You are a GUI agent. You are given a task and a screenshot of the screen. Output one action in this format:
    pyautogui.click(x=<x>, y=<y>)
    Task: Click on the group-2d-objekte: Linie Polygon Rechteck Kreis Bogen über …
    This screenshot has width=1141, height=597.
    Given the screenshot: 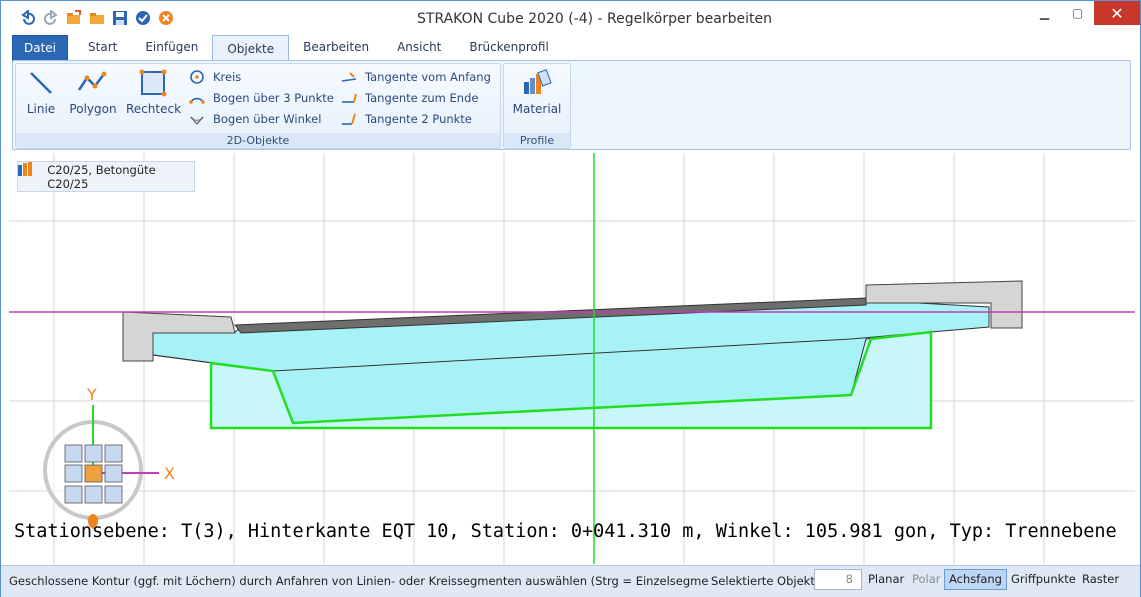 What is the action you would take?
    pyautogui.click(x=258, y=106)
    